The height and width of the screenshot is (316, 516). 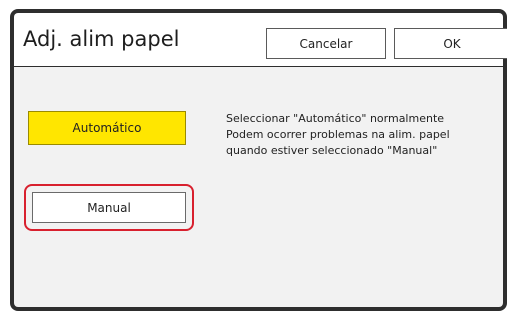 What do you see at coordinates (332, 150) in the screenshot?
I see `info-line-3: quando estiver seleccionado "Manual"` at bounding box center [332, 150].